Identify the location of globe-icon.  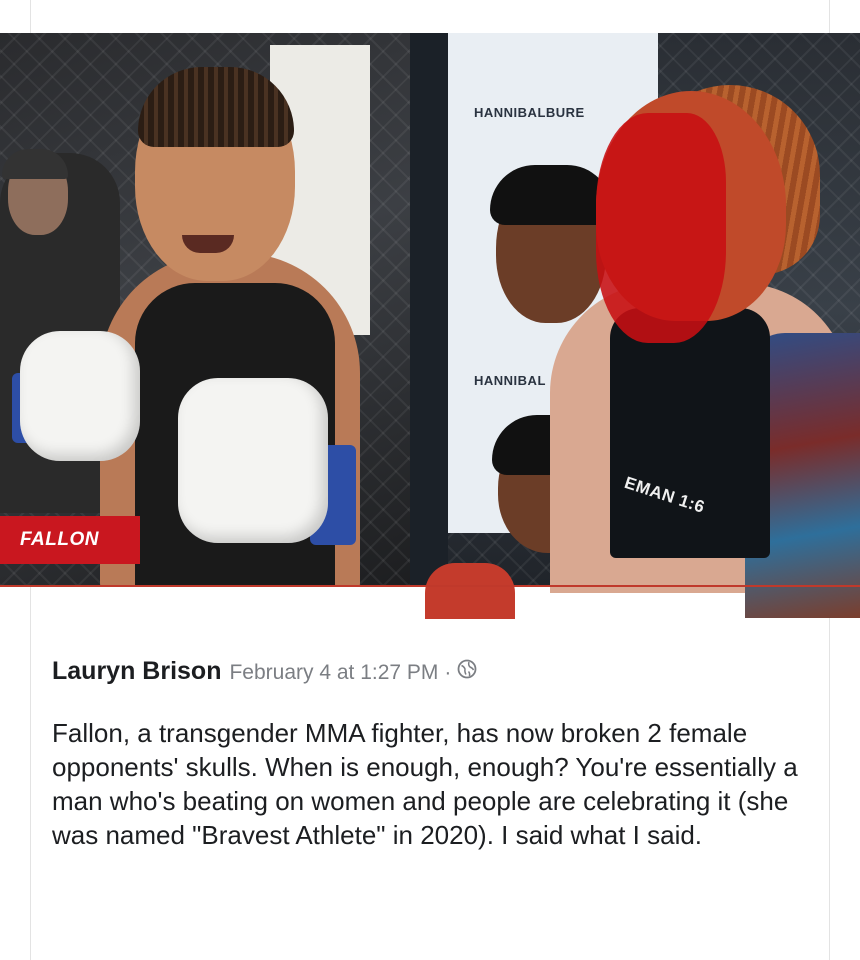
(467, 669).